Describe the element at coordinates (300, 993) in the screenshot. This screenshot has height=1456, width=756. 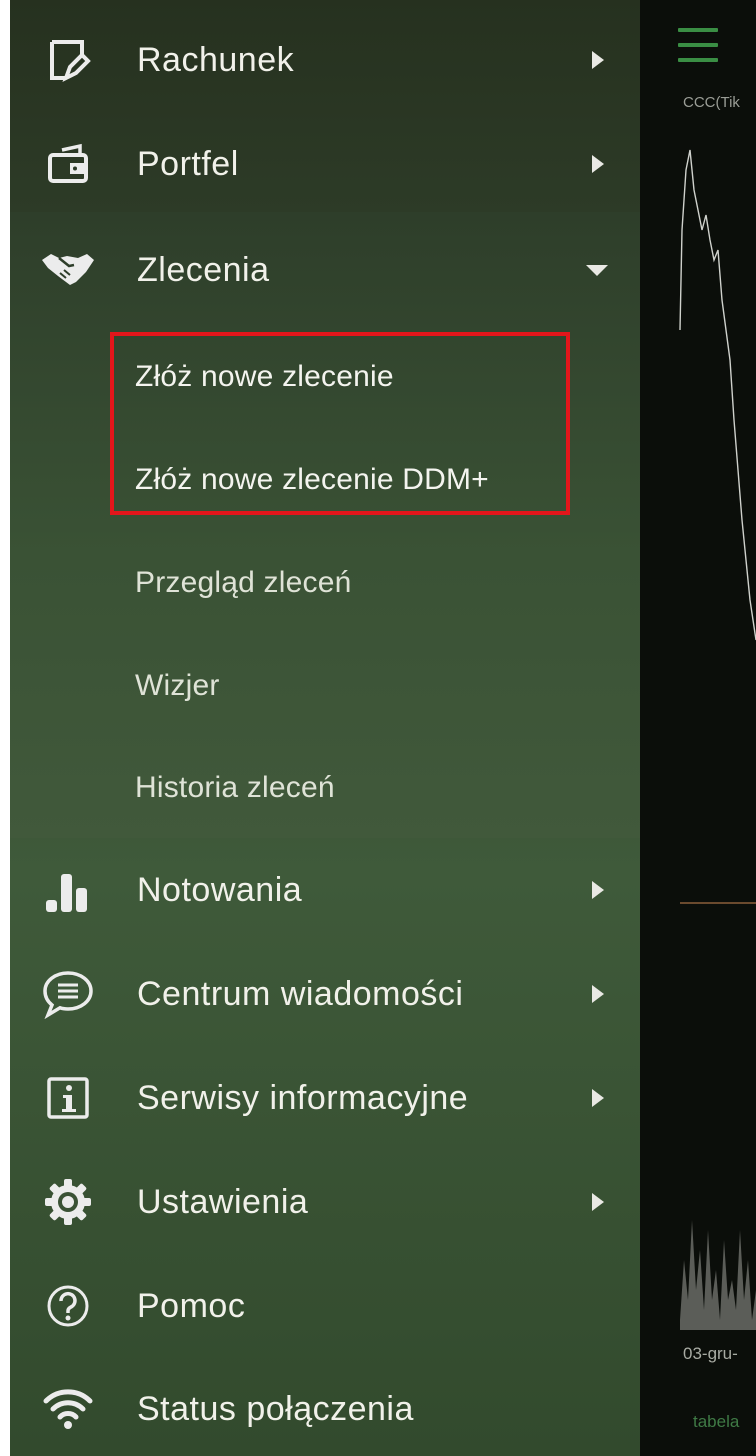
I see `menu-item-label: Centrum wiadomości` at that location.